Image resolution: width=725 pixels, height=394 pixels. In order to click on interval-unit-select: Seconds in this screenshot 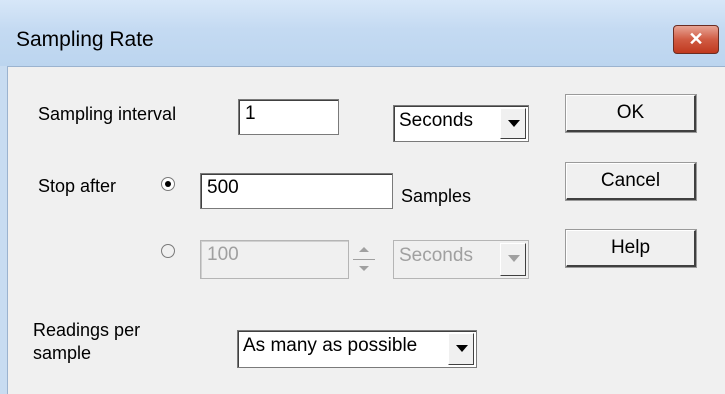, I will do `click(461, 123)`.